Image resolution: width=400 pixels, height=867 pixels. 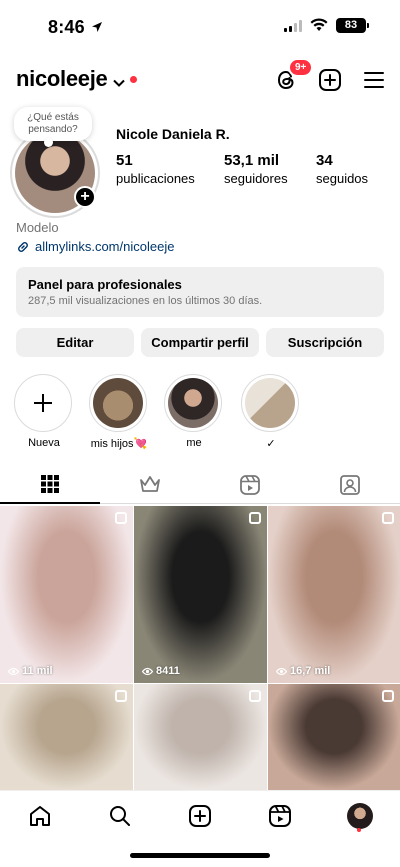 I want to click on post-thumbnail: 8411, so click(x=200, y=594).